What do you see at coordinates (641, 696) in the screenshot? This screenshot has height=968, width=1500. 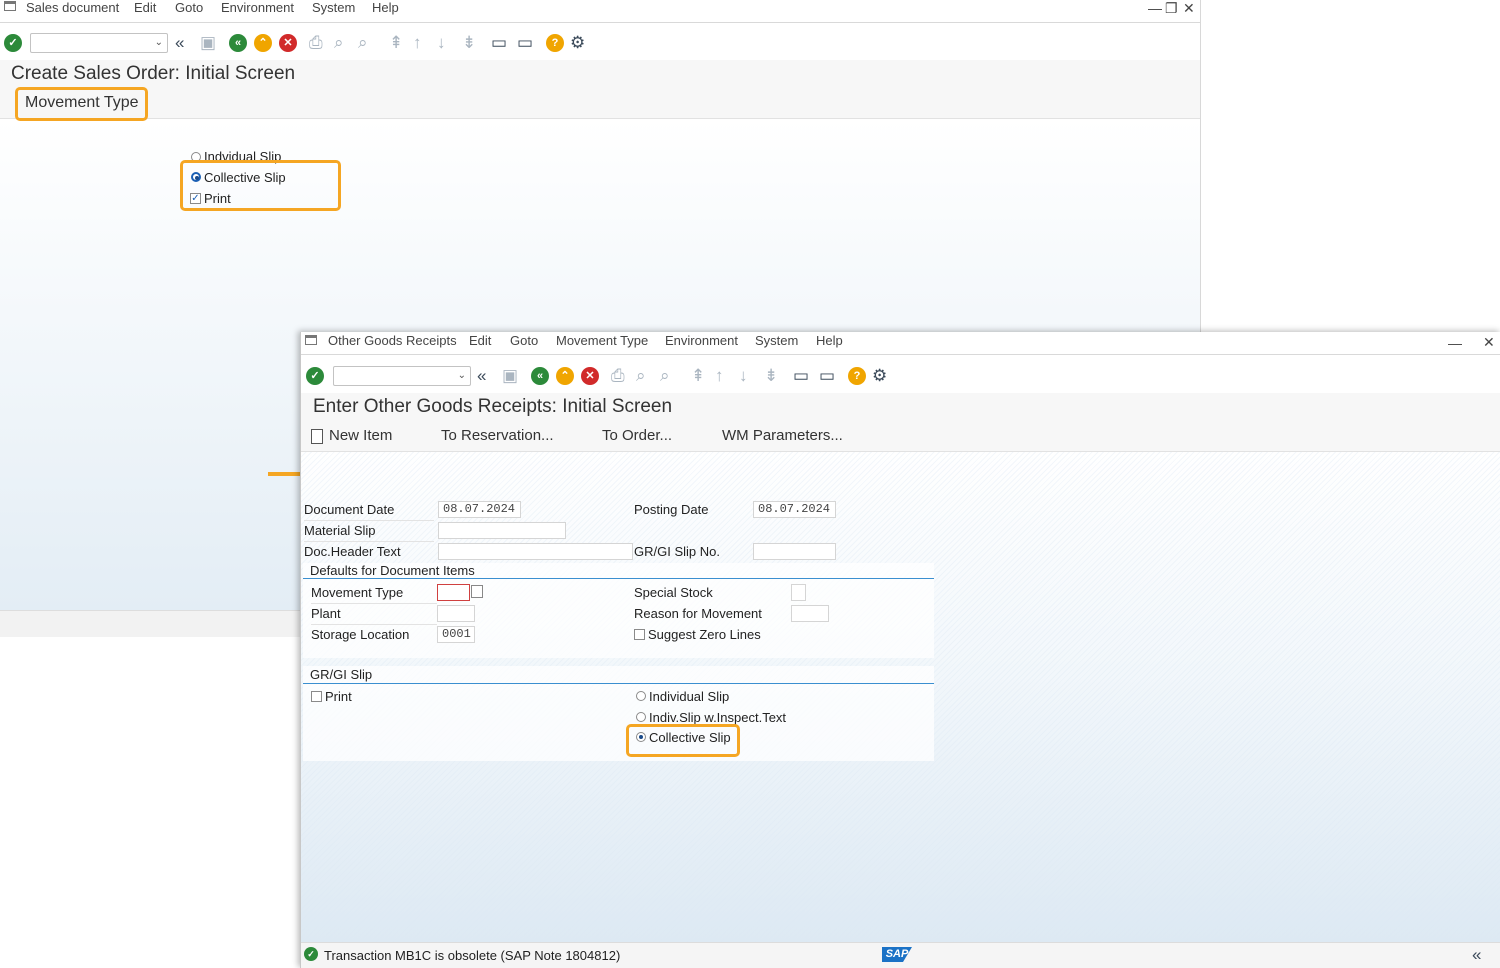 I see `individual-slip-radio` at bounding box center [641, 696].